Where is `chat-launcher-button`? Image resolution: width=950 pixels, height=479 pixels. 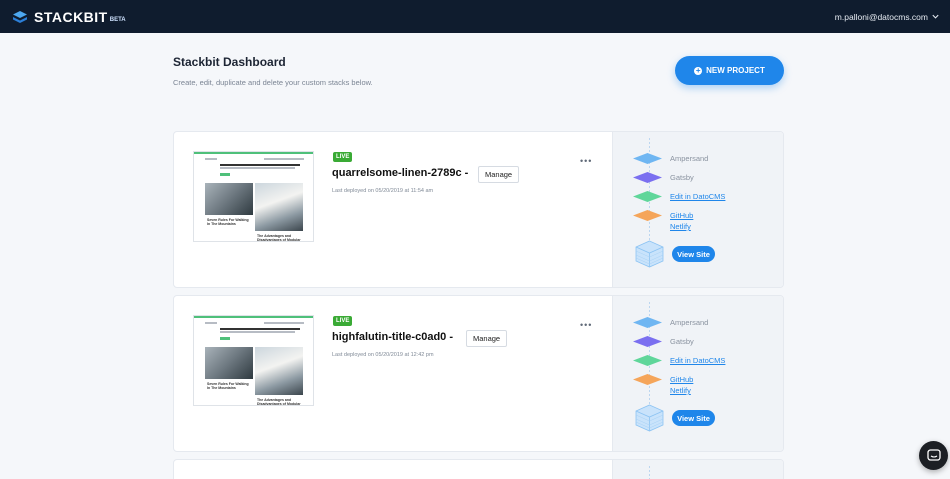 chat-launcher-button is located at coordinates (933, 455).